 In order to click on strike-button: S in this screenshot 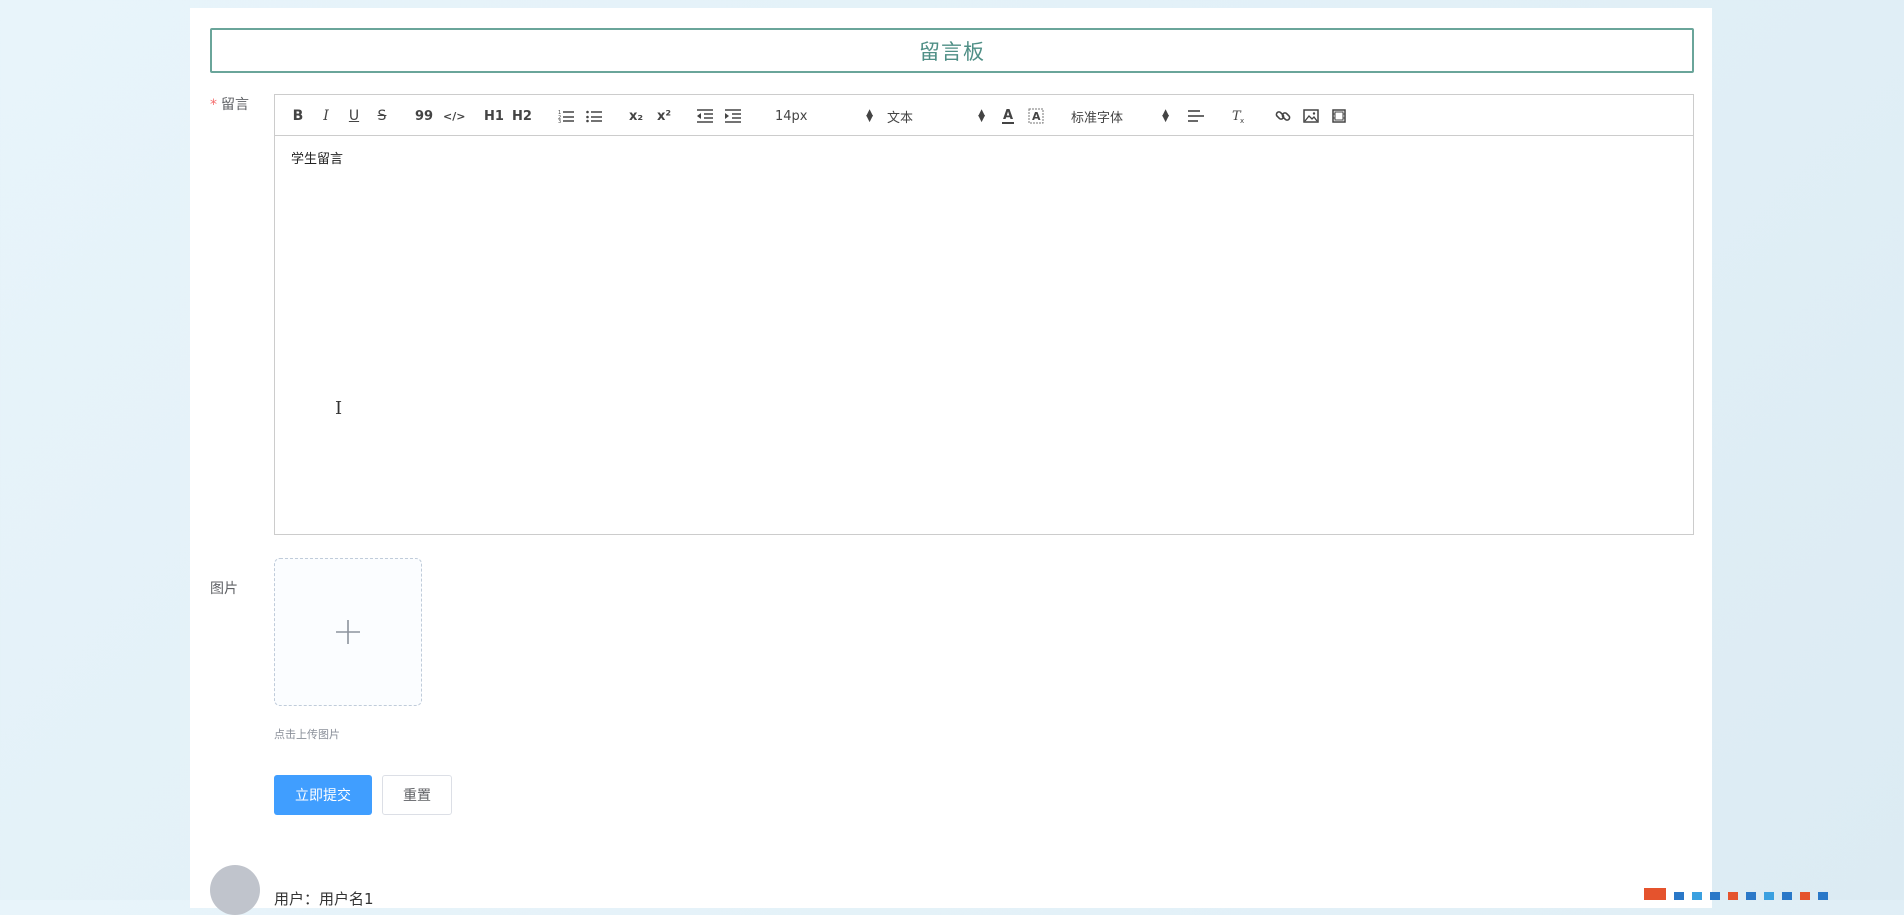, I will do `click(382, 116)`.